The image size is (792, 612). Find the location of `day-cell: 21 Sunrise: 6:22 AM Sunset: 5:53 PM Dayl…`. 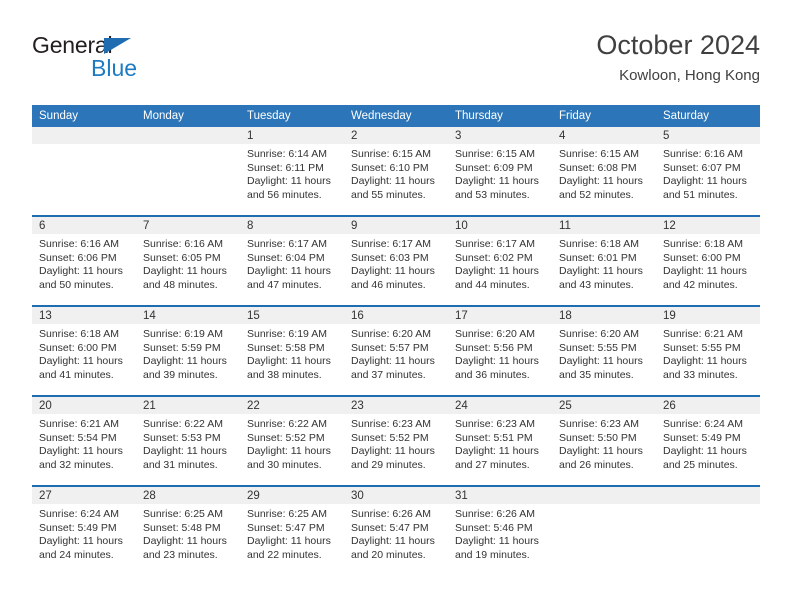

day-cell: 21 Sunrise: 6:22 AM Sunset: 5:53 PM Dayl… is located at coordinates (188, 441).